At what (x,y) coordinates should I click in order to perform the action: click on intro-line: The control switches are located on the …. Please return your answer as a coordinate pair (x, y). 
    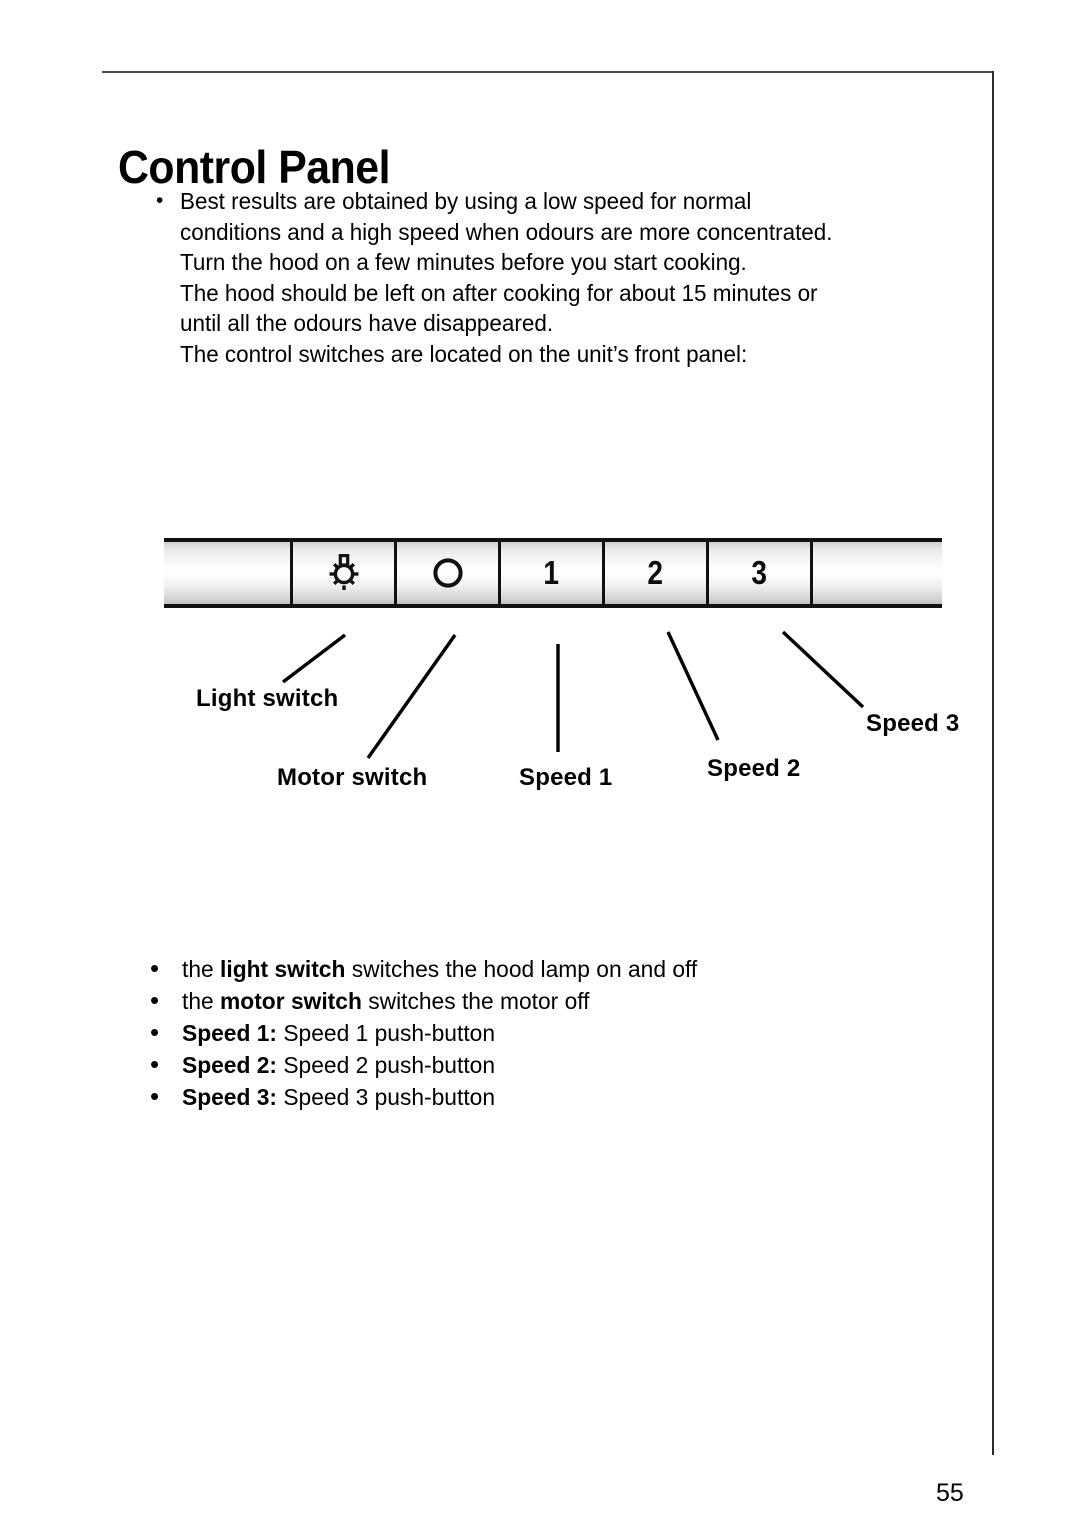
    Looking at the image, I should click on (464, 353).